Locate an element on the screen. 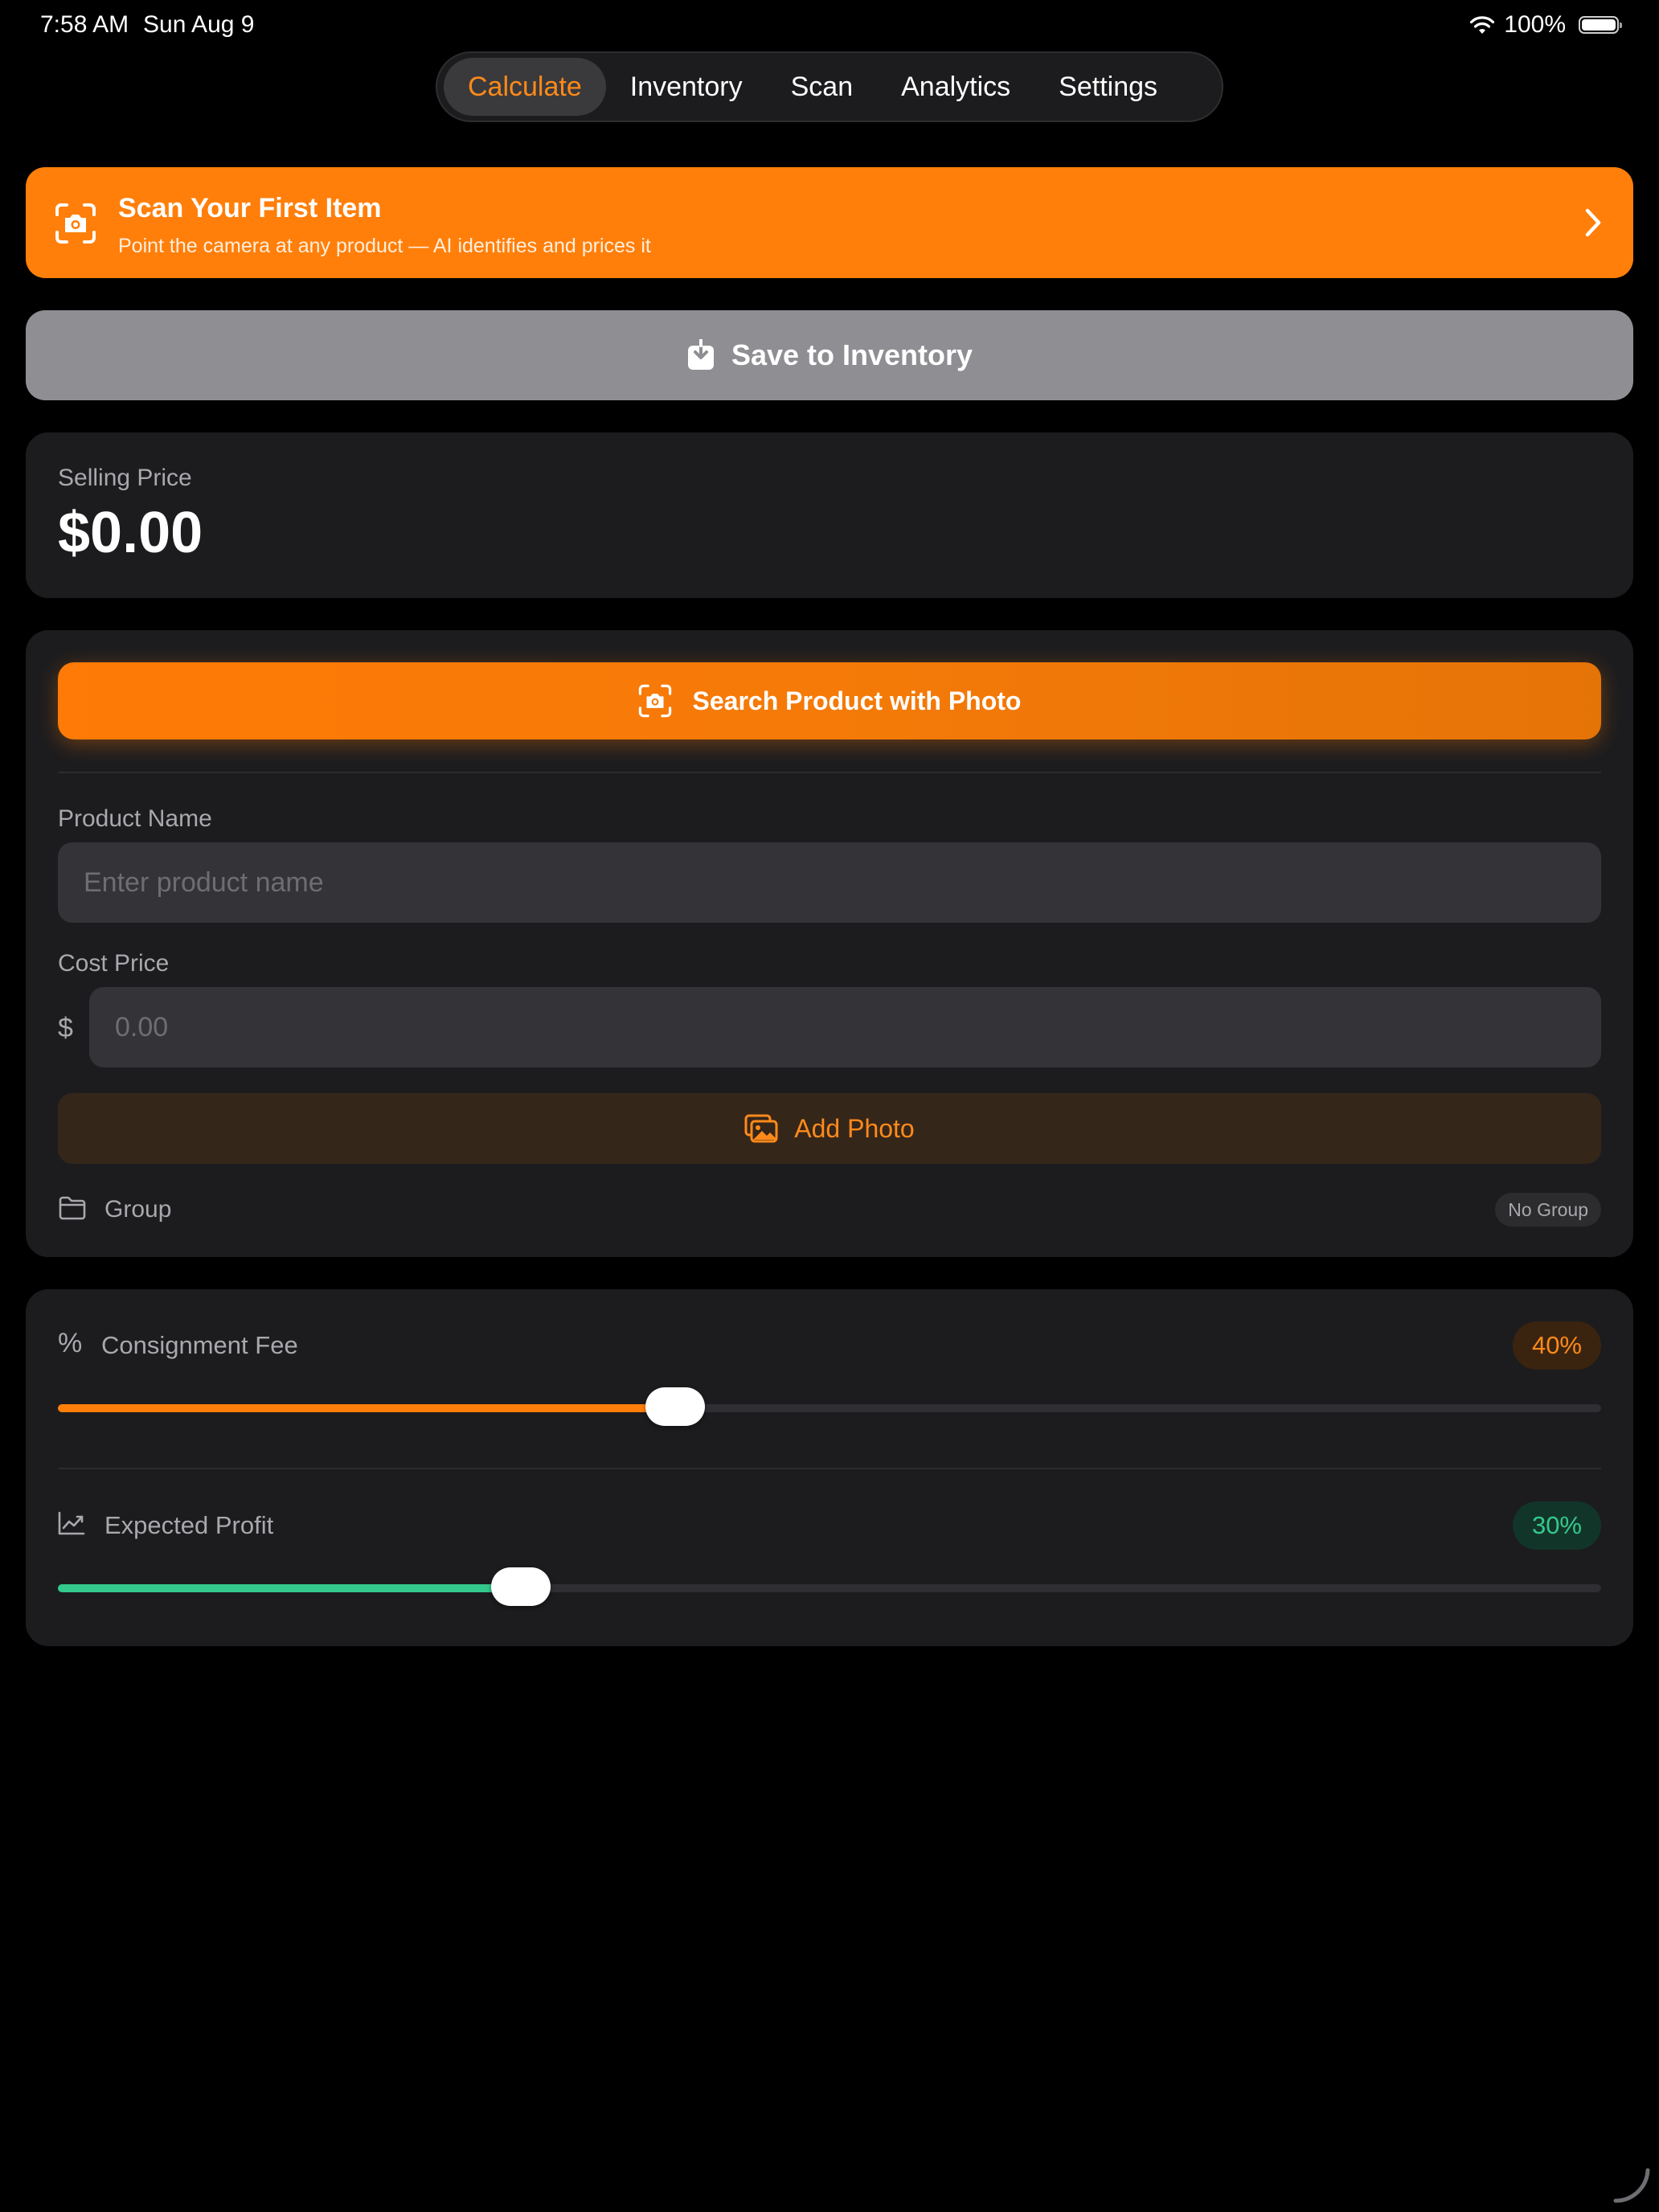 Image resolution: width=1659 pixels, height=2212 pixels. battery-percent: 100% is located at coordinates (1535, 24).